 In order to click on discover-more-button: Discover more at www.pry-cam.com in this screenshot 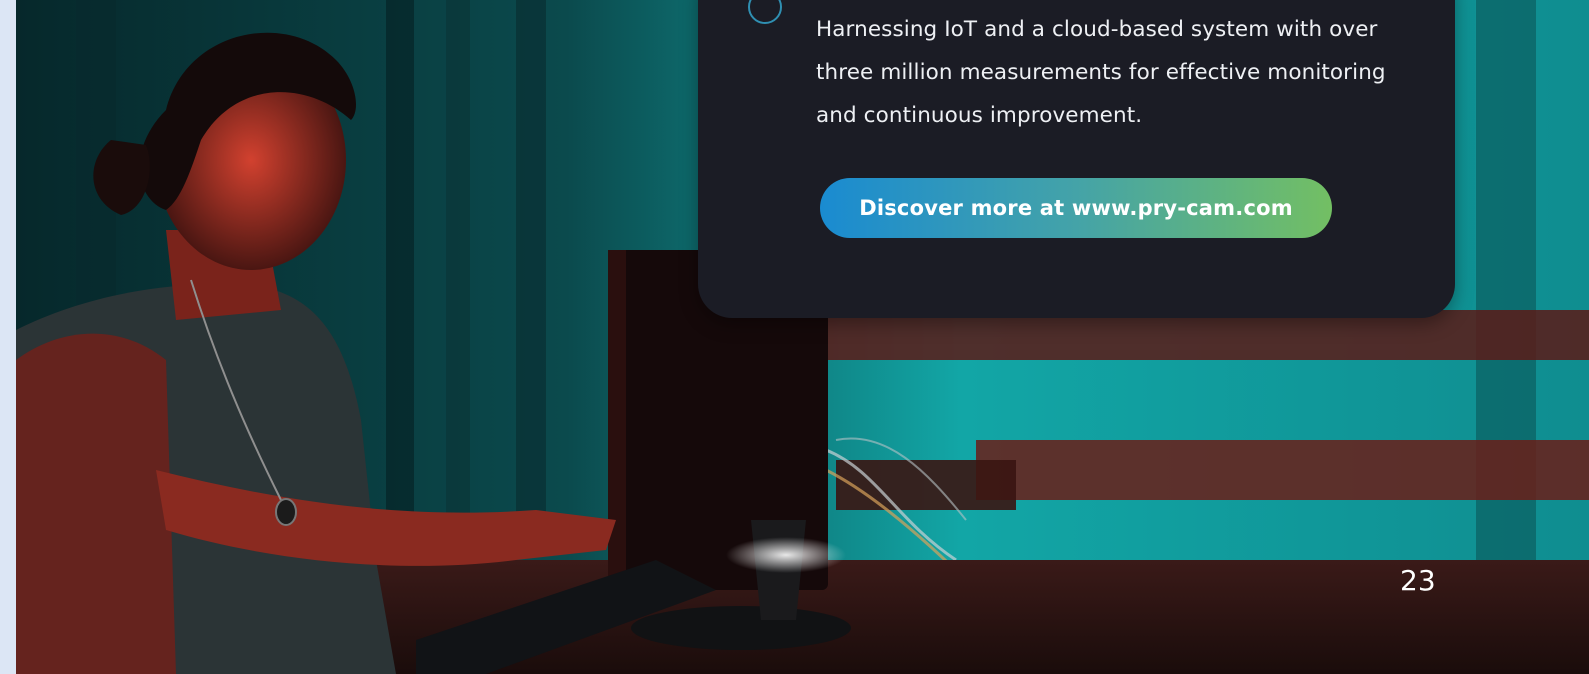, I will do `click(1076, 208)`.